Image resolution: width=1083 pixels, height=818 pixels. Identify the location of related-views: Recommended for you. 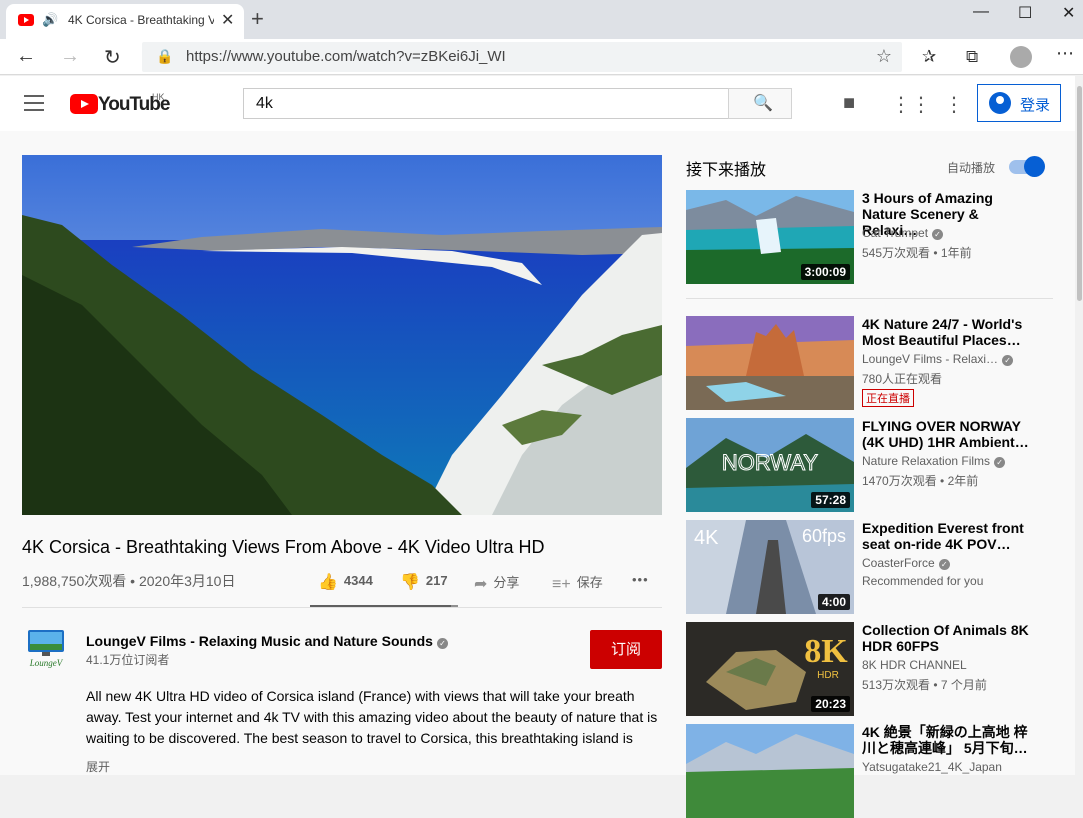
(923, 581).